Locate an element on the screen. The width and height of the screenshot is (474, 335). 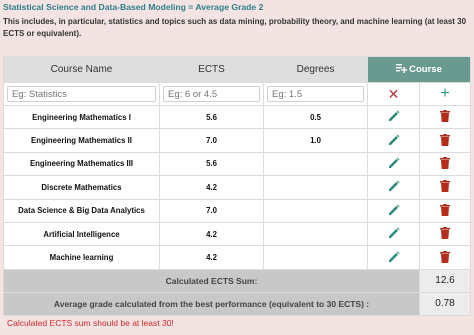
add-icon: + is located at coordinates (444, 93).